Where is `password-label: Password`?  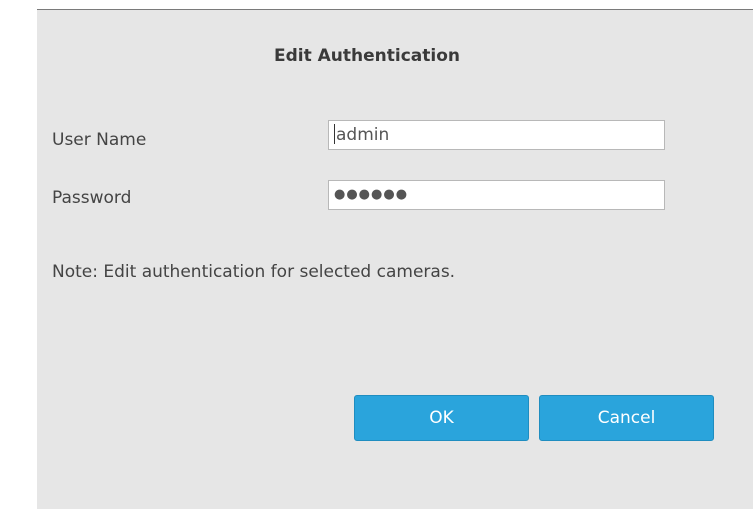 password-label: Password is located at coordinates (92, 198).